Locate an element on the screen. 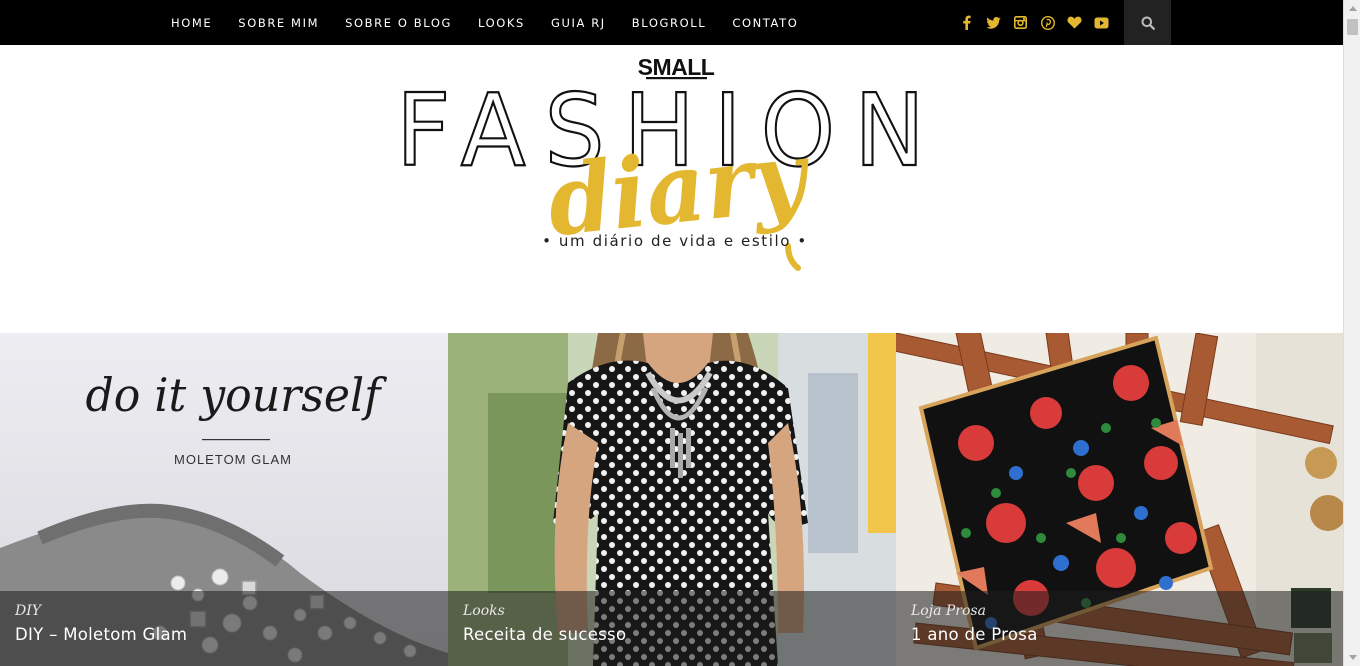 The width and height of the screenshot is (1360, 666). scroll-down-arrow-icon is located at coordinates (1352, 657).